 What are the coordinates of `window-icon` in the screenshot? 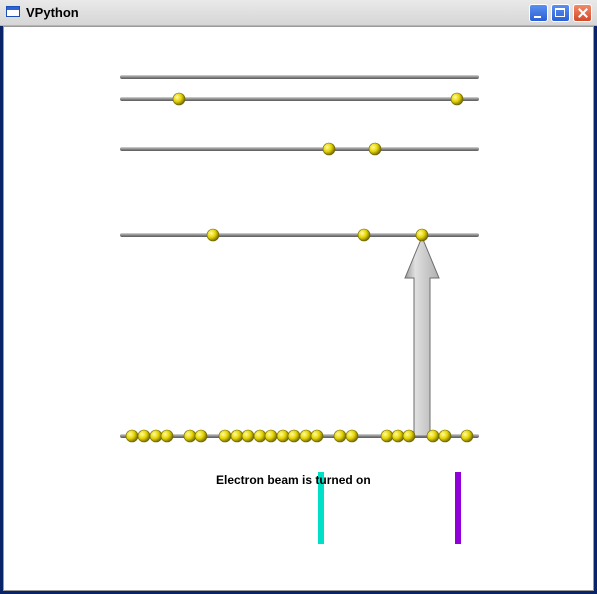 It's located at (13, 11).